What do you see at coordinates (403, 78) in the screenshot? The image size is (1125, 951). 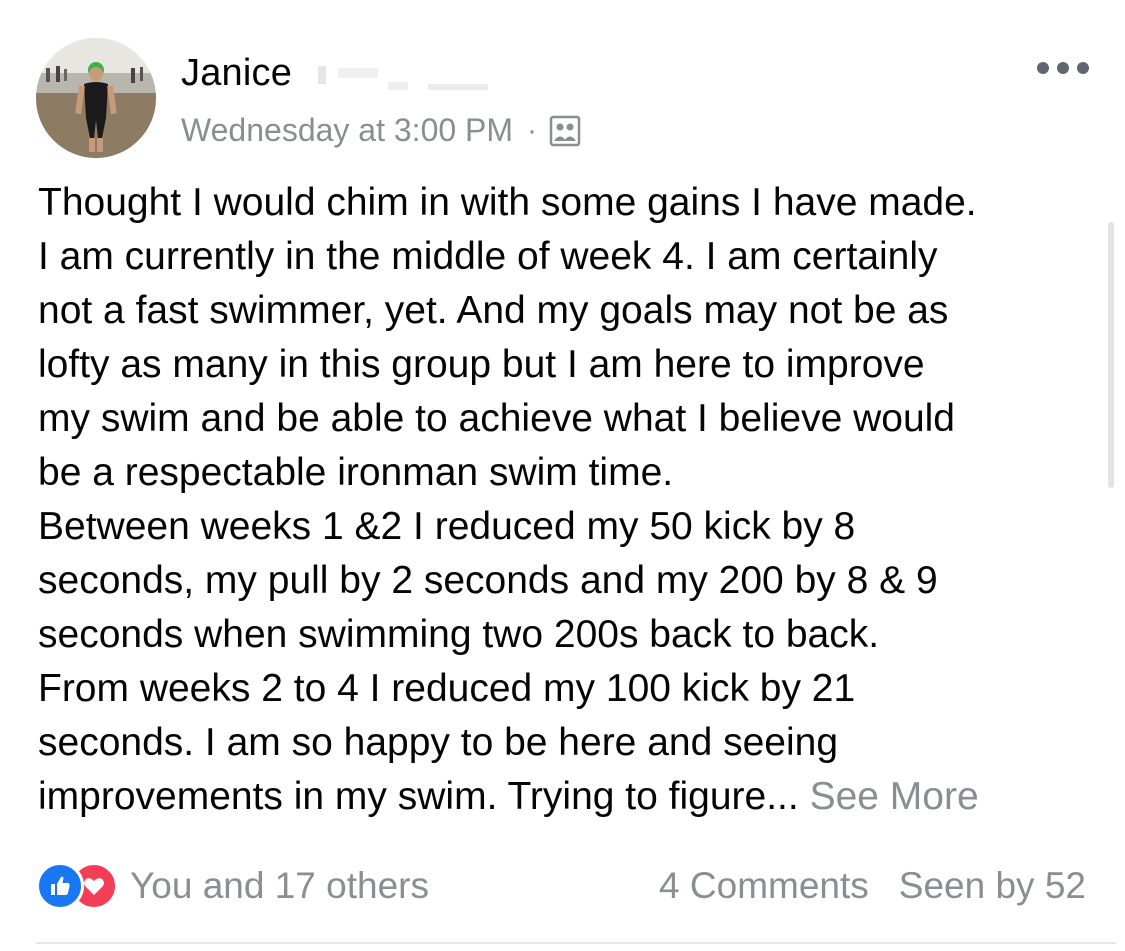 I see `redacted-name-blur` at bounding box center [403, 78].